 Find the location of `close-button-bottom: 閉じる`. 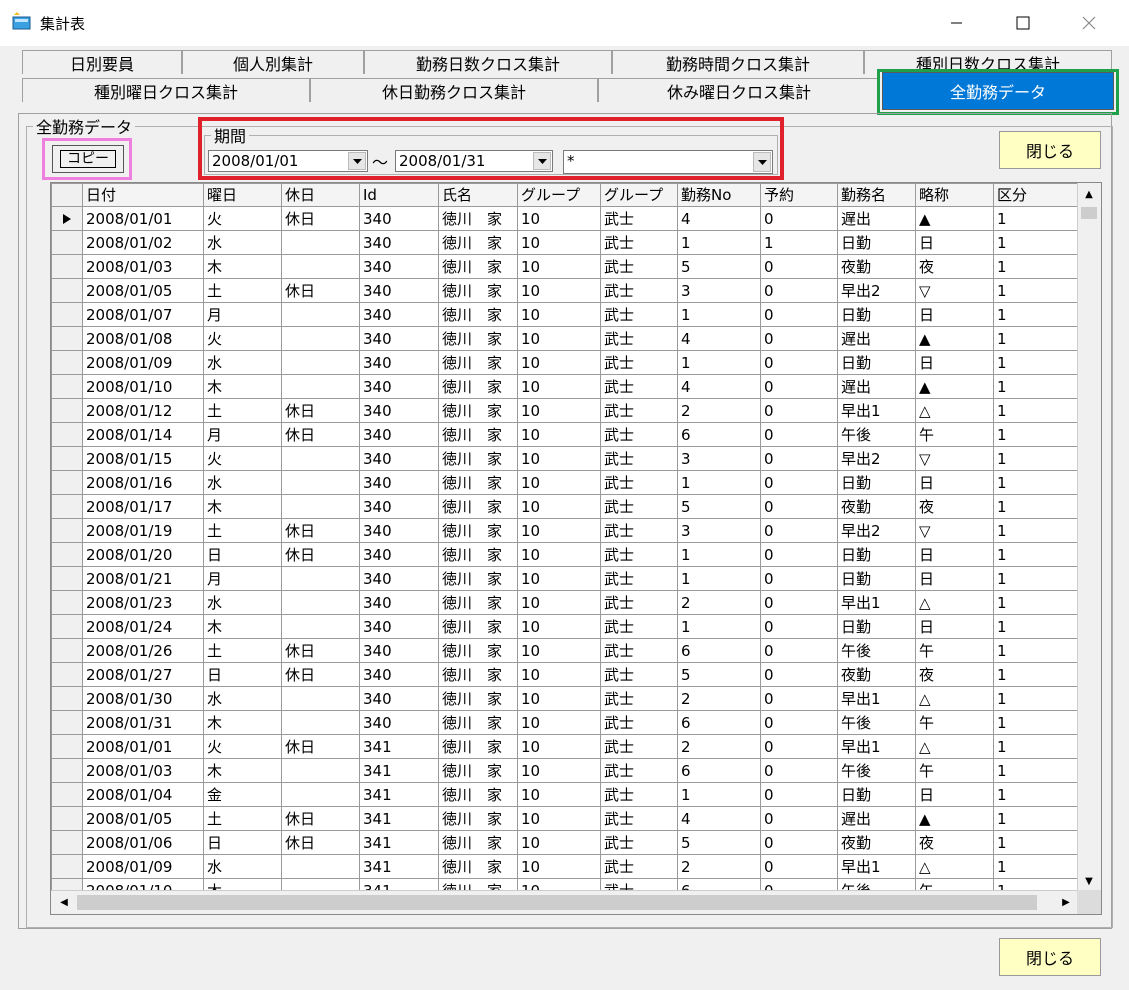

close-button-bottom: 閉じる is located at coordinates (1050, 957).